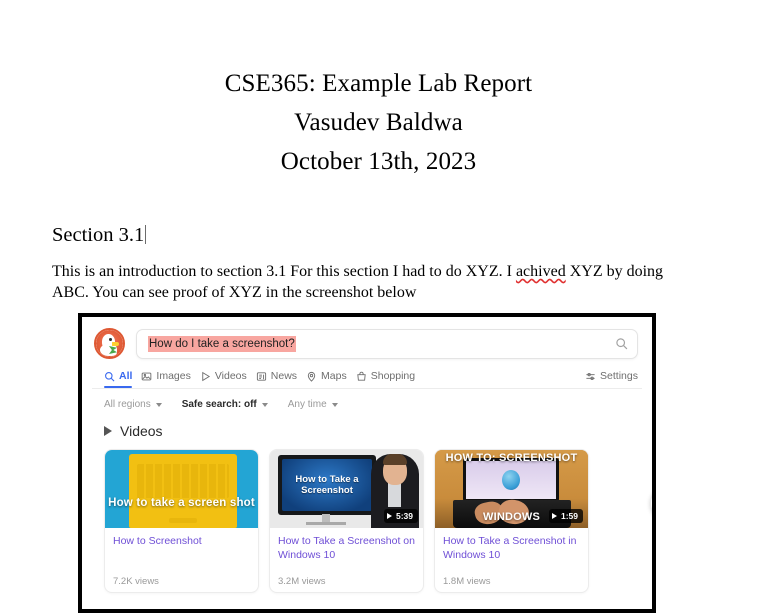 This screenshot has width=757, height=613. What do you see at coordinates (110, 376) in the screenshot?
I see `search-icon` at bounding box center [110, 376].